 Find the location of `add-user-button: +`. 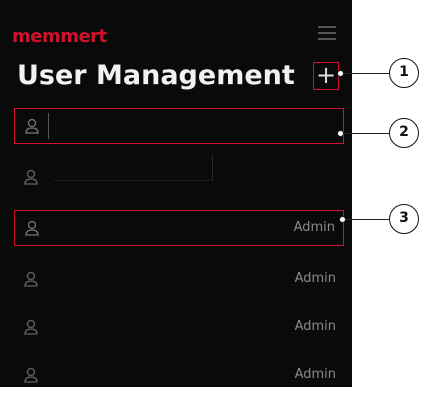

add-user-button: + is located at coordinates (326, 76).